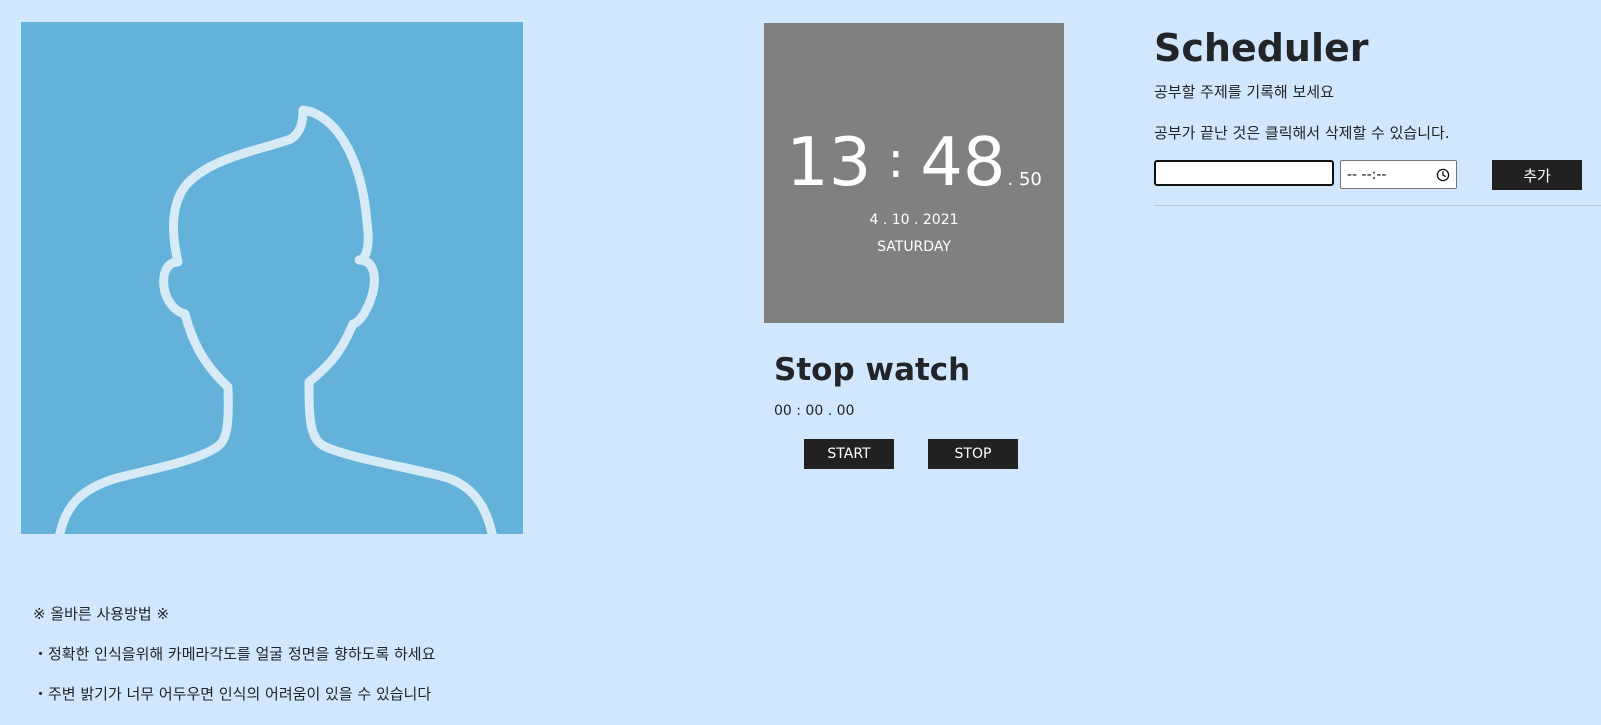 This screenshot has width=1601, height=725. Describe the element at coordinates (814, 411) in the screenshot. I see `stopwatch-display: 00 : 00 . 00` at that location.